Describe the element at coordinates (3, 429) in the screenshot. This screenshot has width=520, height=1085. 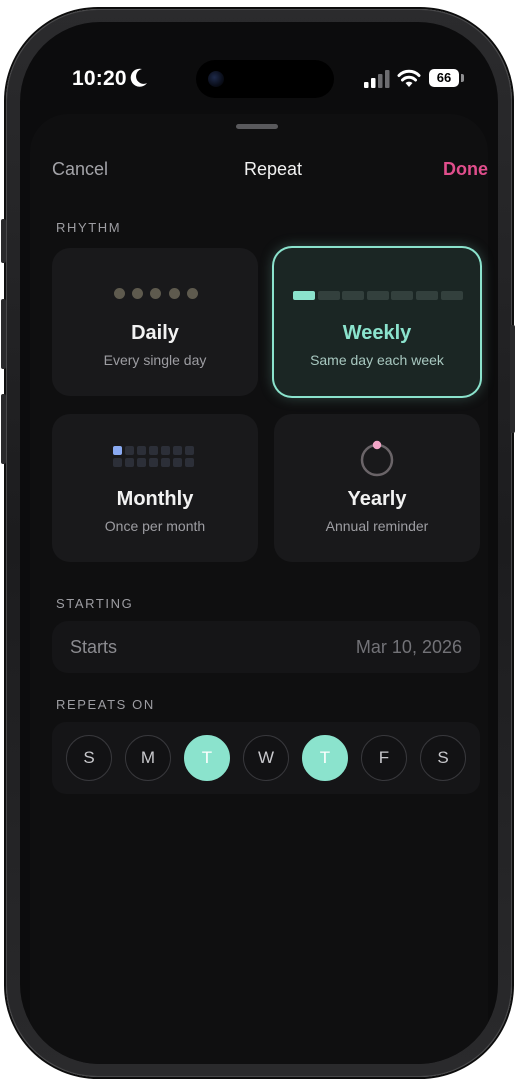
I see `volume-down-button` at that location.